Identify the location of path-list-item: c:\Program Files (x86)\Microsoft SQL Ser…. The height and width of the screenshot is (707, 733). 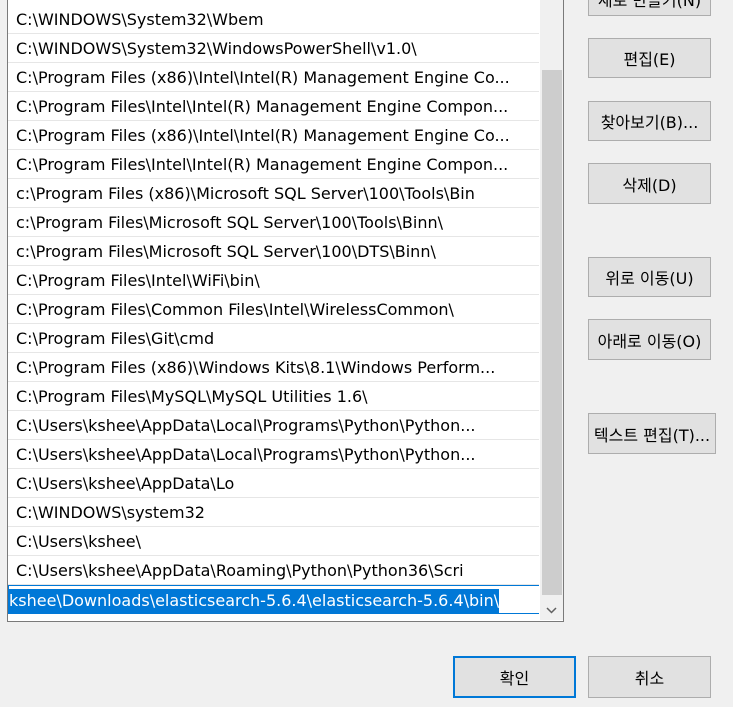
(274, 193).